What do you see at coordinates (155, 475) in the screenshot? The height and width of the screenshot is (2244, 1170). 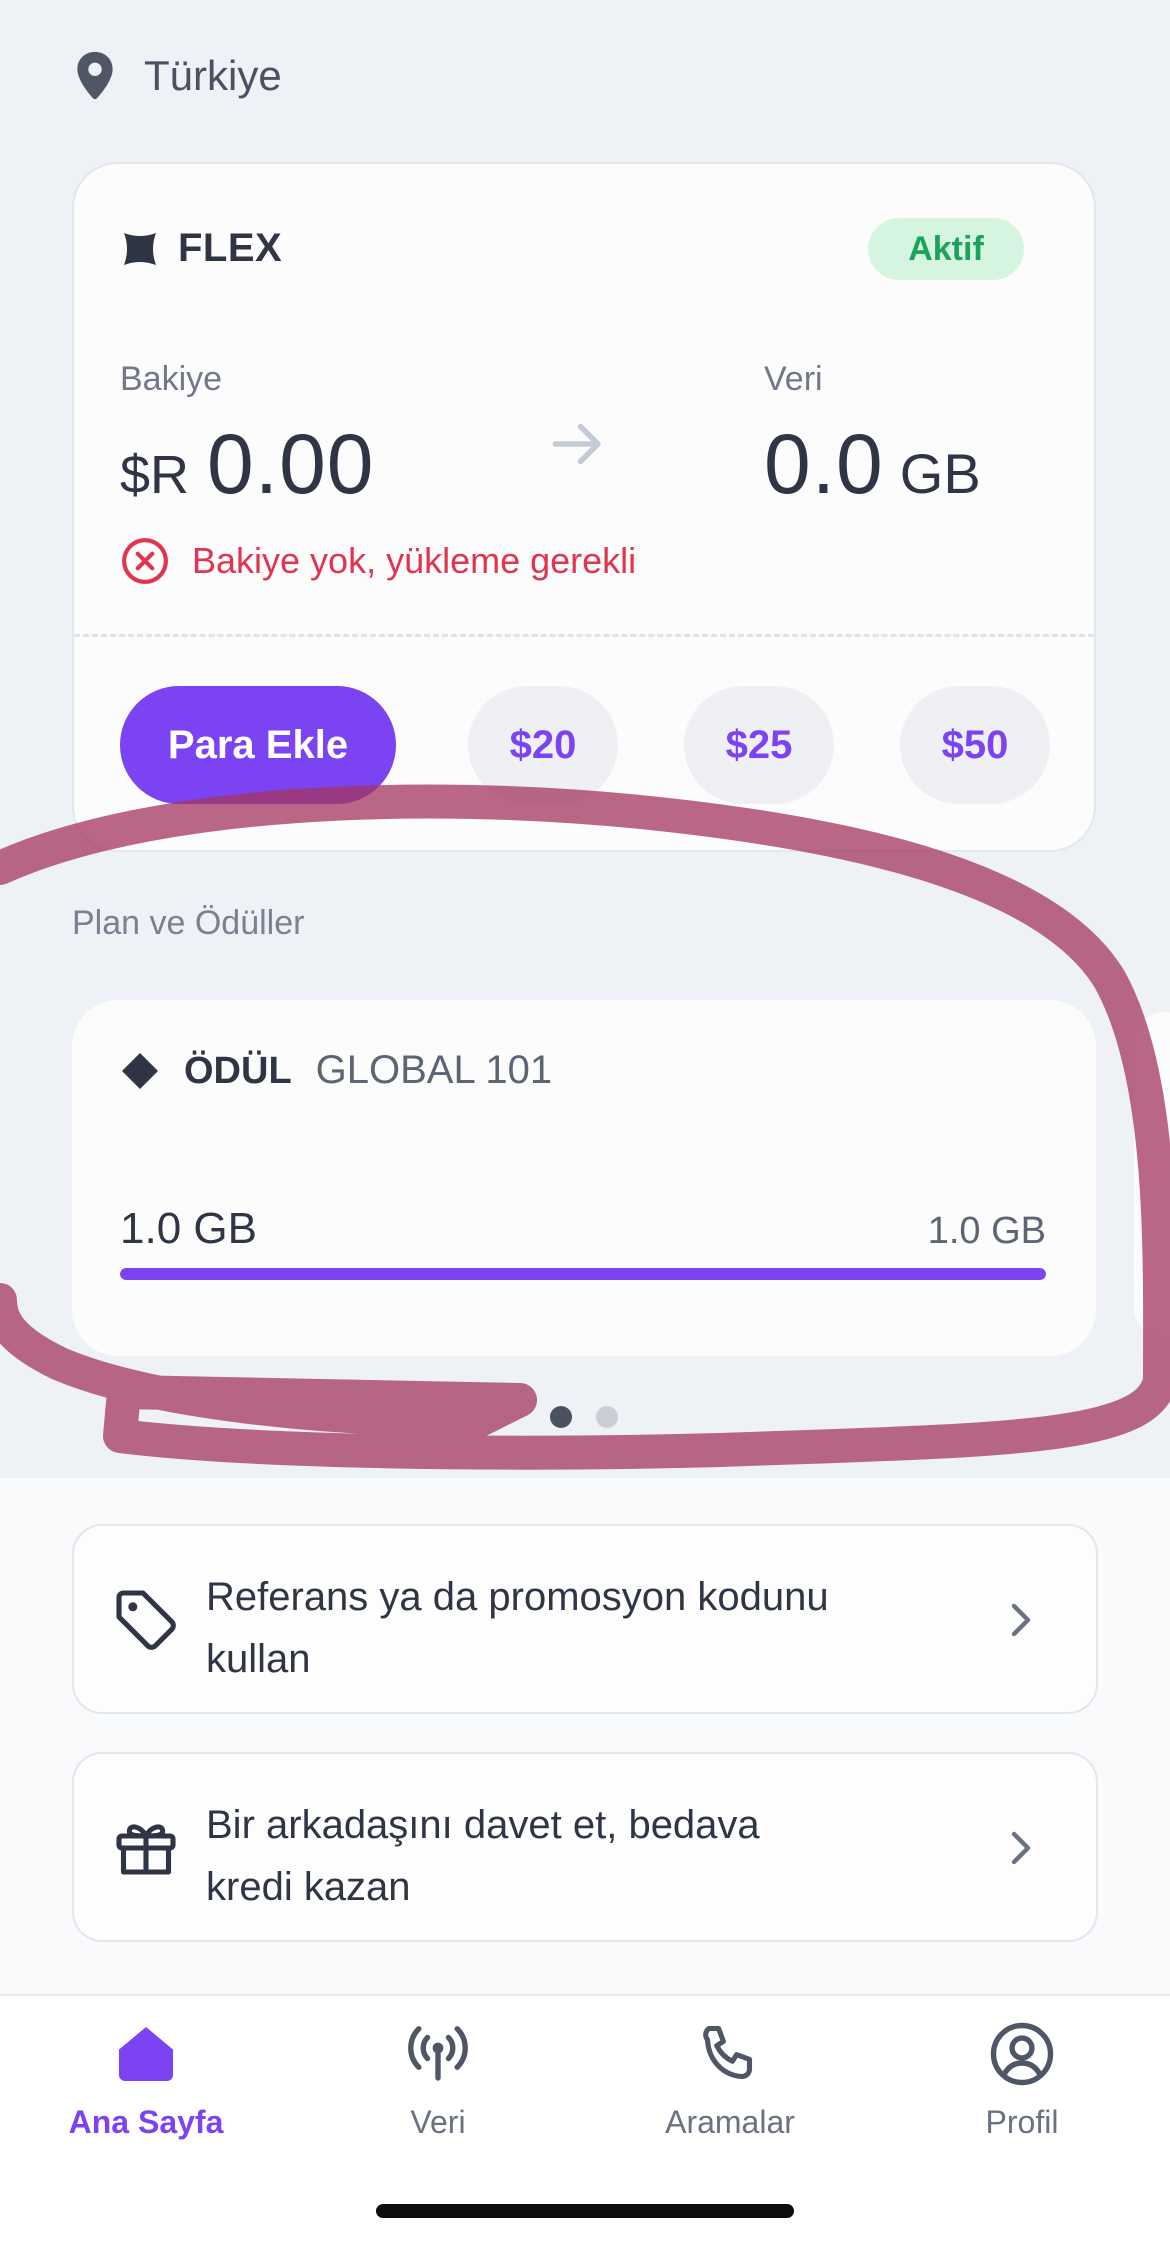 I see `currency-symbol: $R` at bounding box center [155, 475].